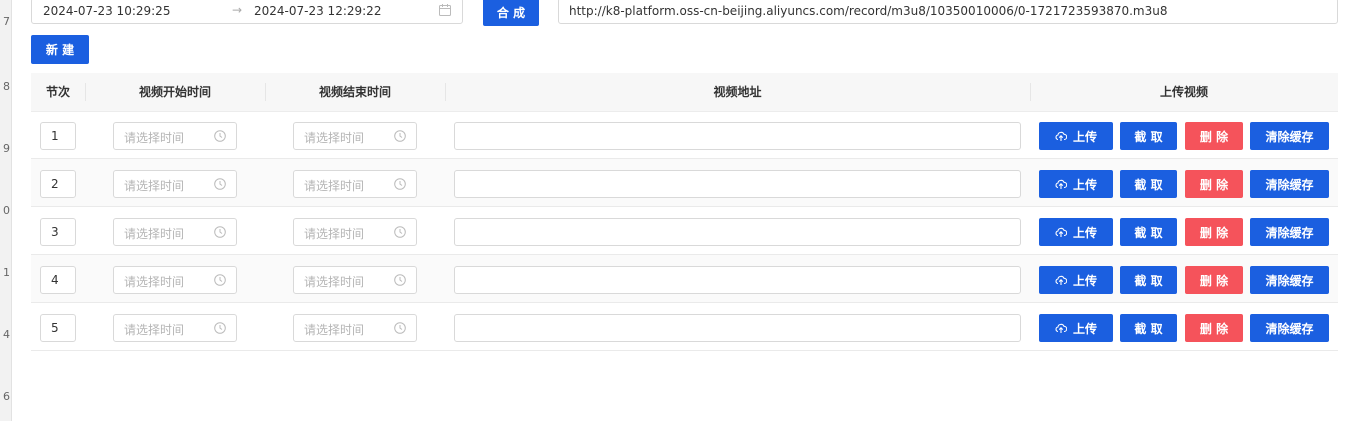 The width and height of the screenshot is (1356, 421). I want to click on column-header-address: 视频地址, so click(737, 92).